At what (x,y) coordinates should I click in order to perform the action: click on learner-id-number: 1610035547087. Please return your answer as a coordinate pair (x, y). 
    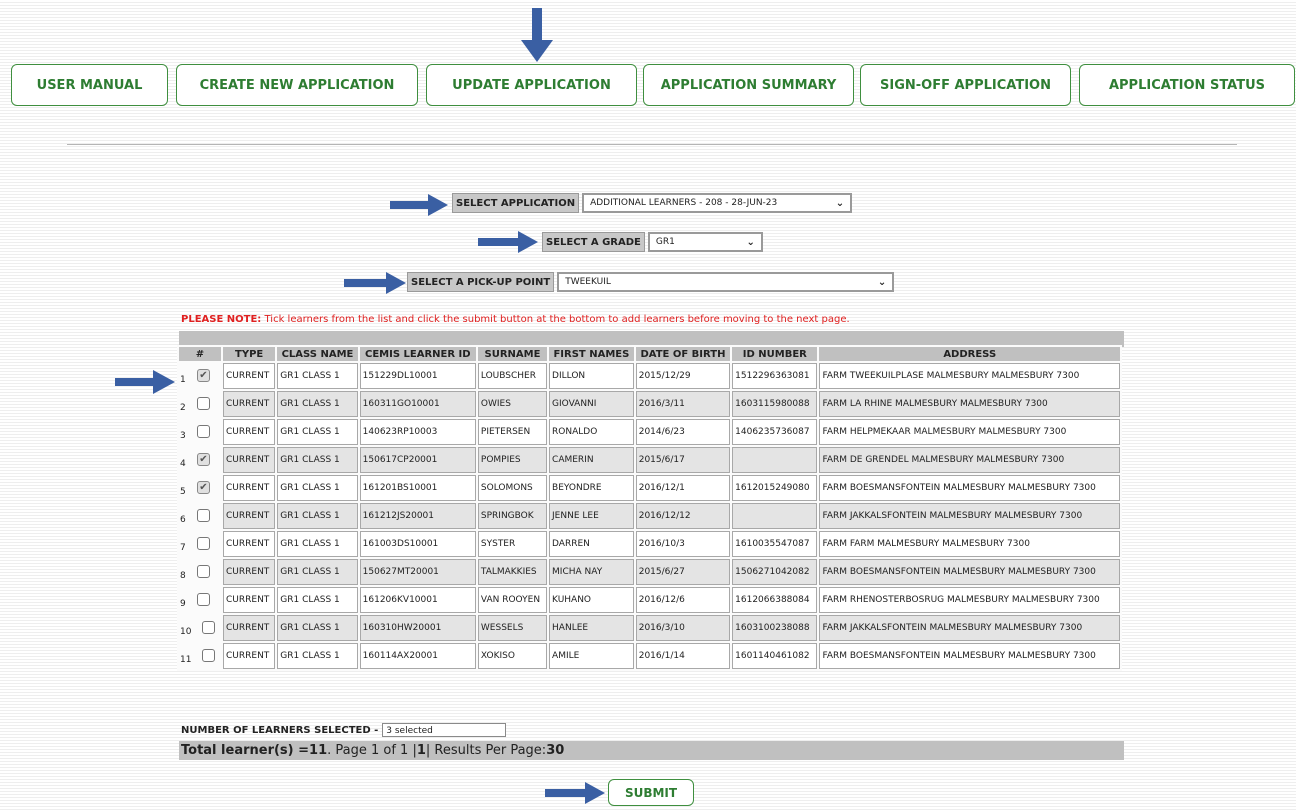
    Looking at the image, I should click on (775, 544).